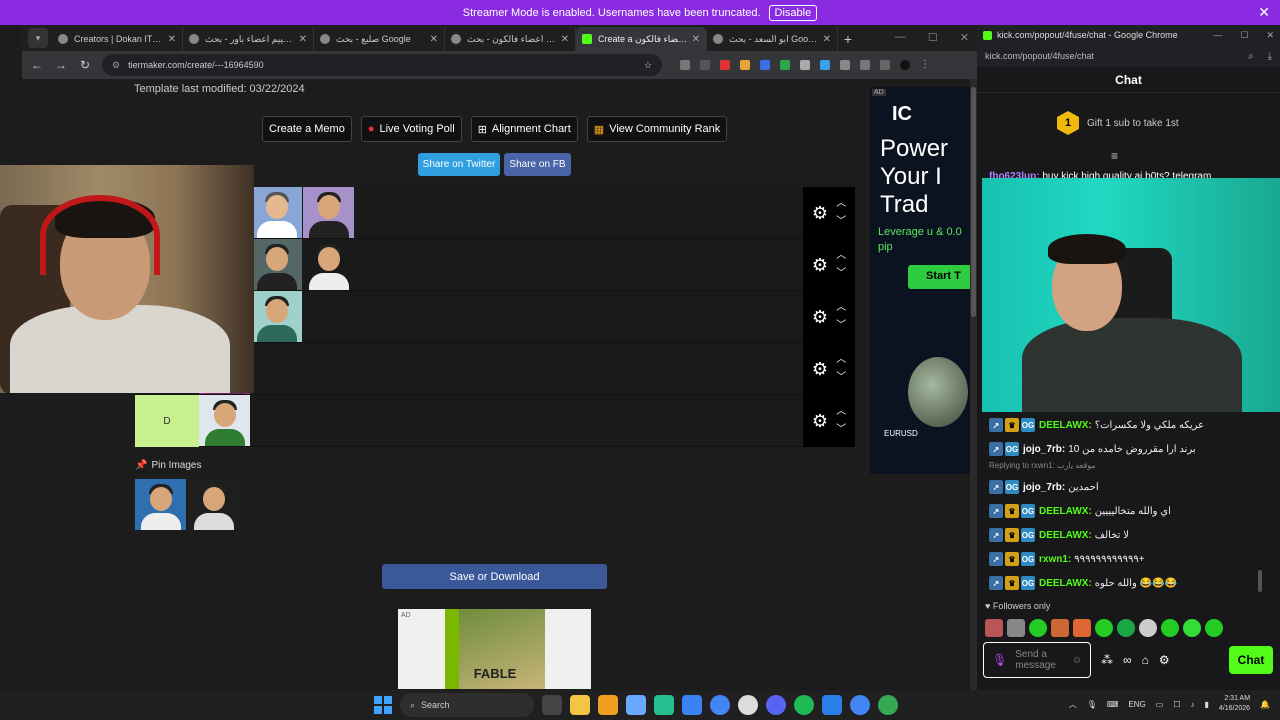 Image resolution: width=1280 pixels, height=720 pixels. I want to click on keyboard-icon: ⌨, so click(1113, 704).